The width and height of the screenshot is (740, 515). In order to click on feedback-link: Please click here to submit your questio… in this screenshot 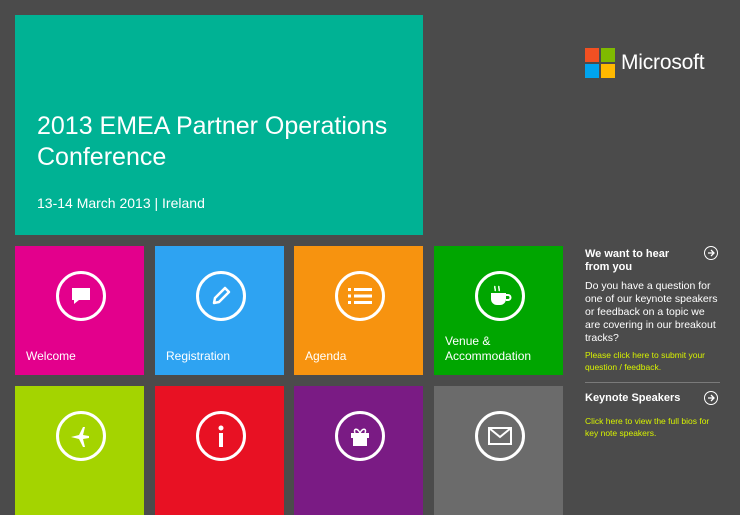, I will do `click(652, 361)`.